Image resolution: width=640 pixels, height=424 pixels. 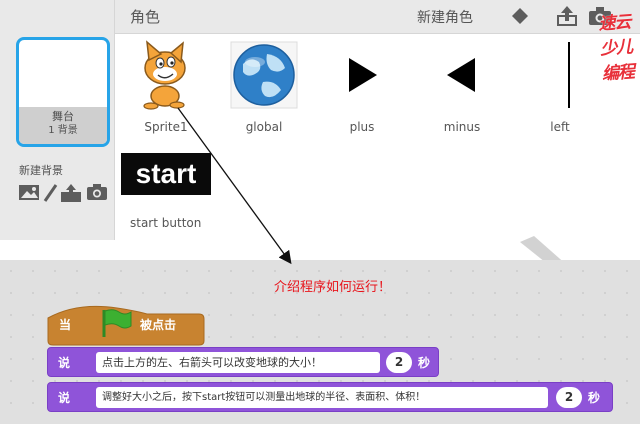 I want to click on cat-sprite-icon, so click(x=166, y=75).